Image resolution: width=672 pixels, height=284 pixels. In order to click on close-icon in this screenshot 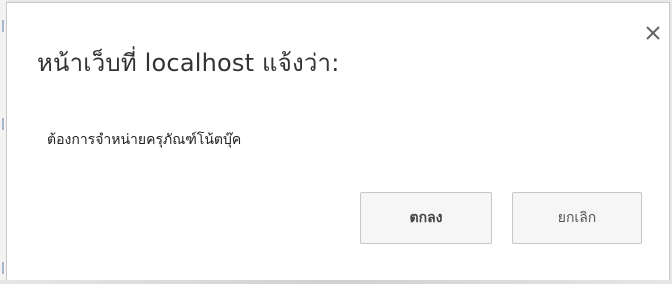, I will do `click(653, 33)`.